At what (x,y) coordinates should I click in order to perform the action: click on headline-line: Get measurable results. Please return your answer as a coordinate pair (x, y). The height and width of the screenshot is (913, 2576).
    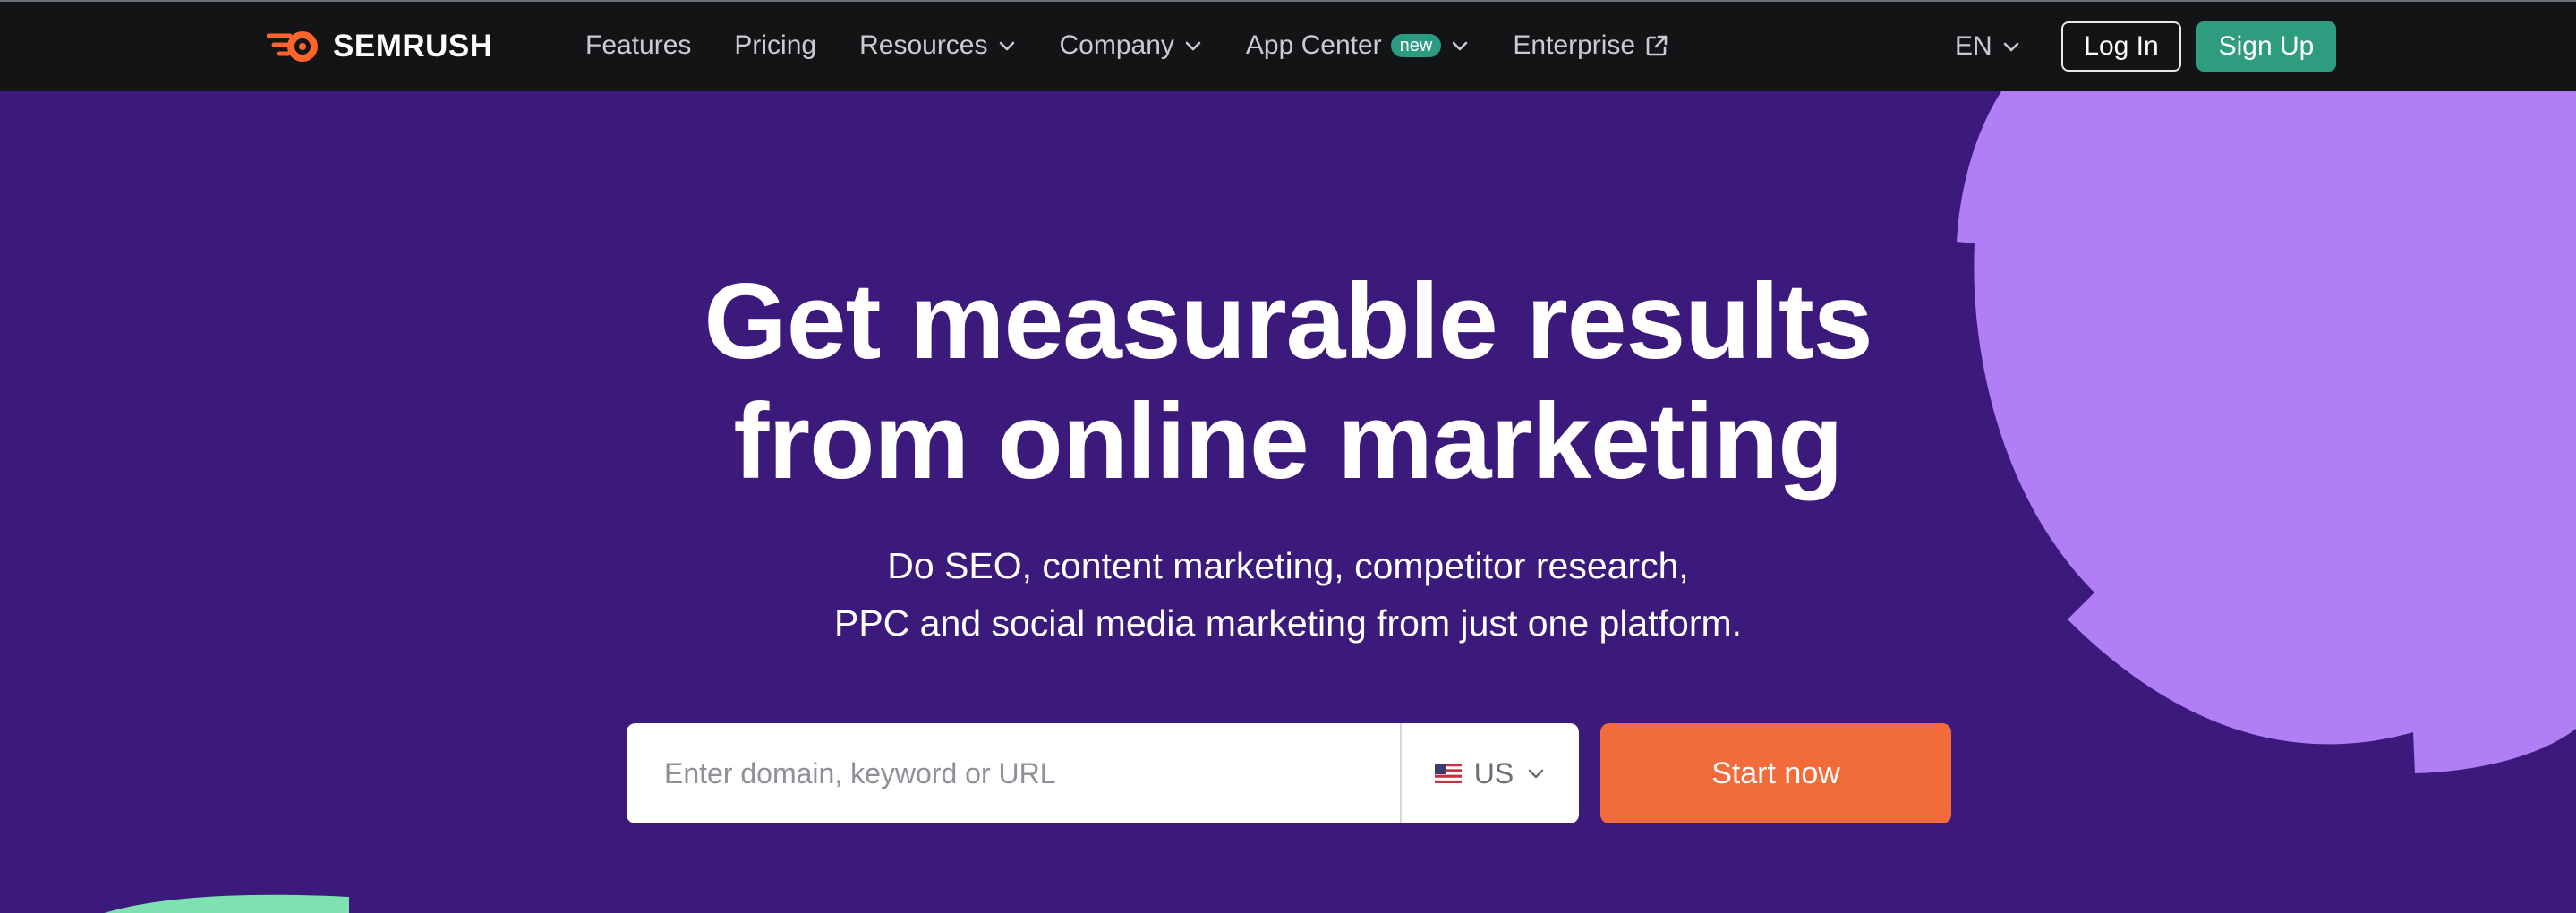
    Looking at the image, I should click on (1288, 321).